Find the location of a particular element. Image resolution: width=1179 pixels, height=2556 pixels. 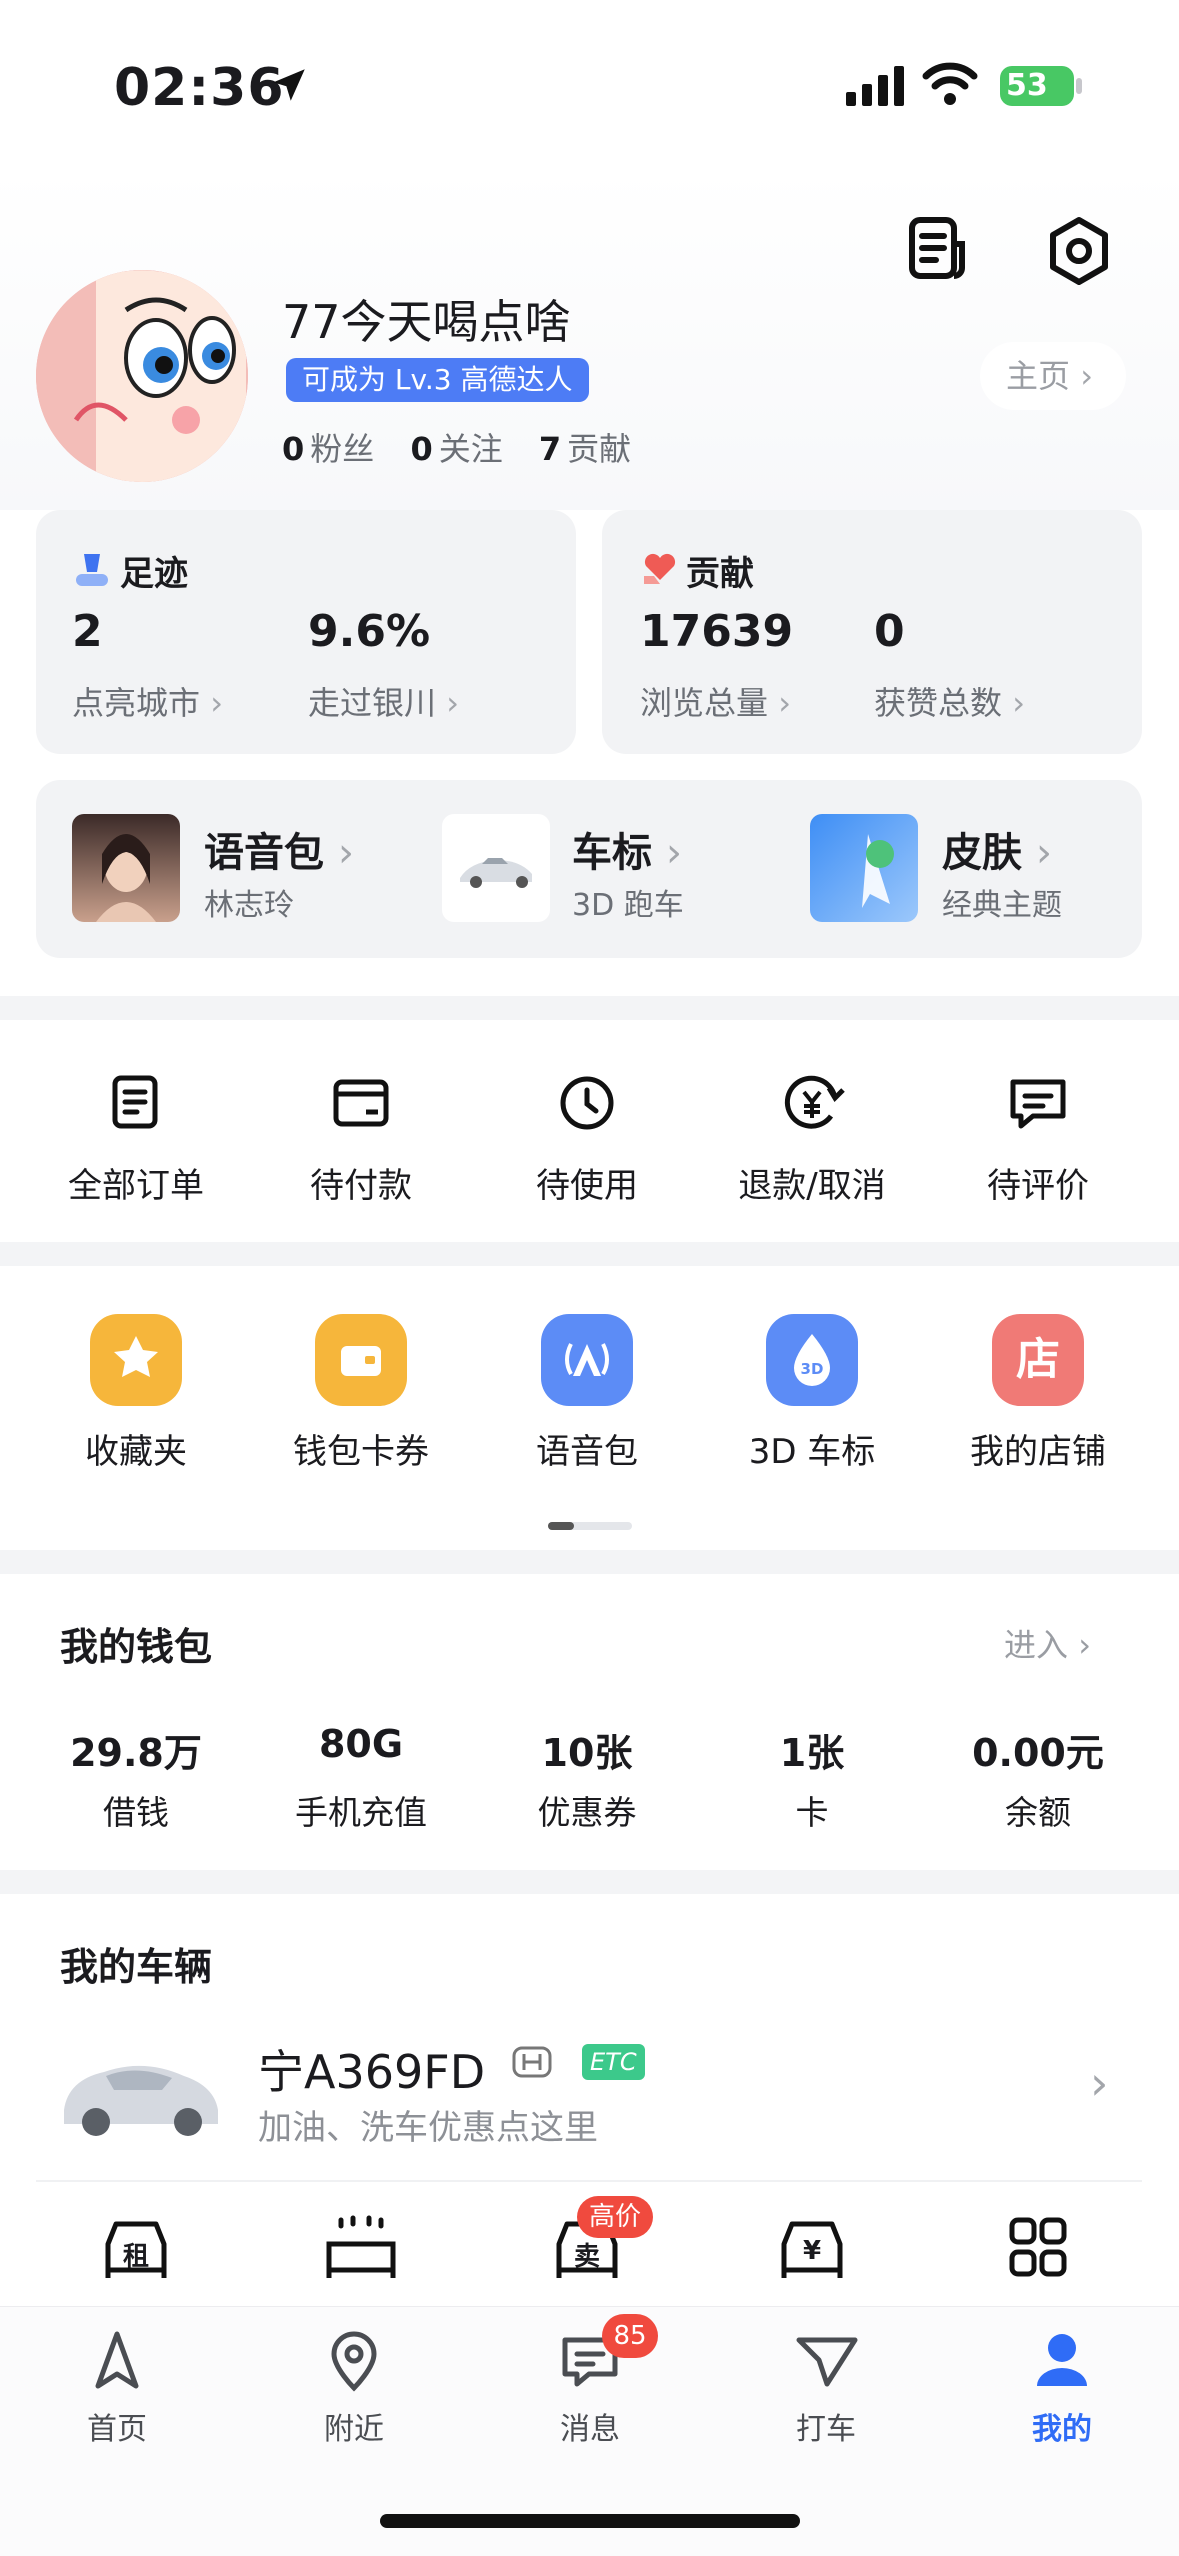

cities-value: 2 is located at coordinates (87, 631).